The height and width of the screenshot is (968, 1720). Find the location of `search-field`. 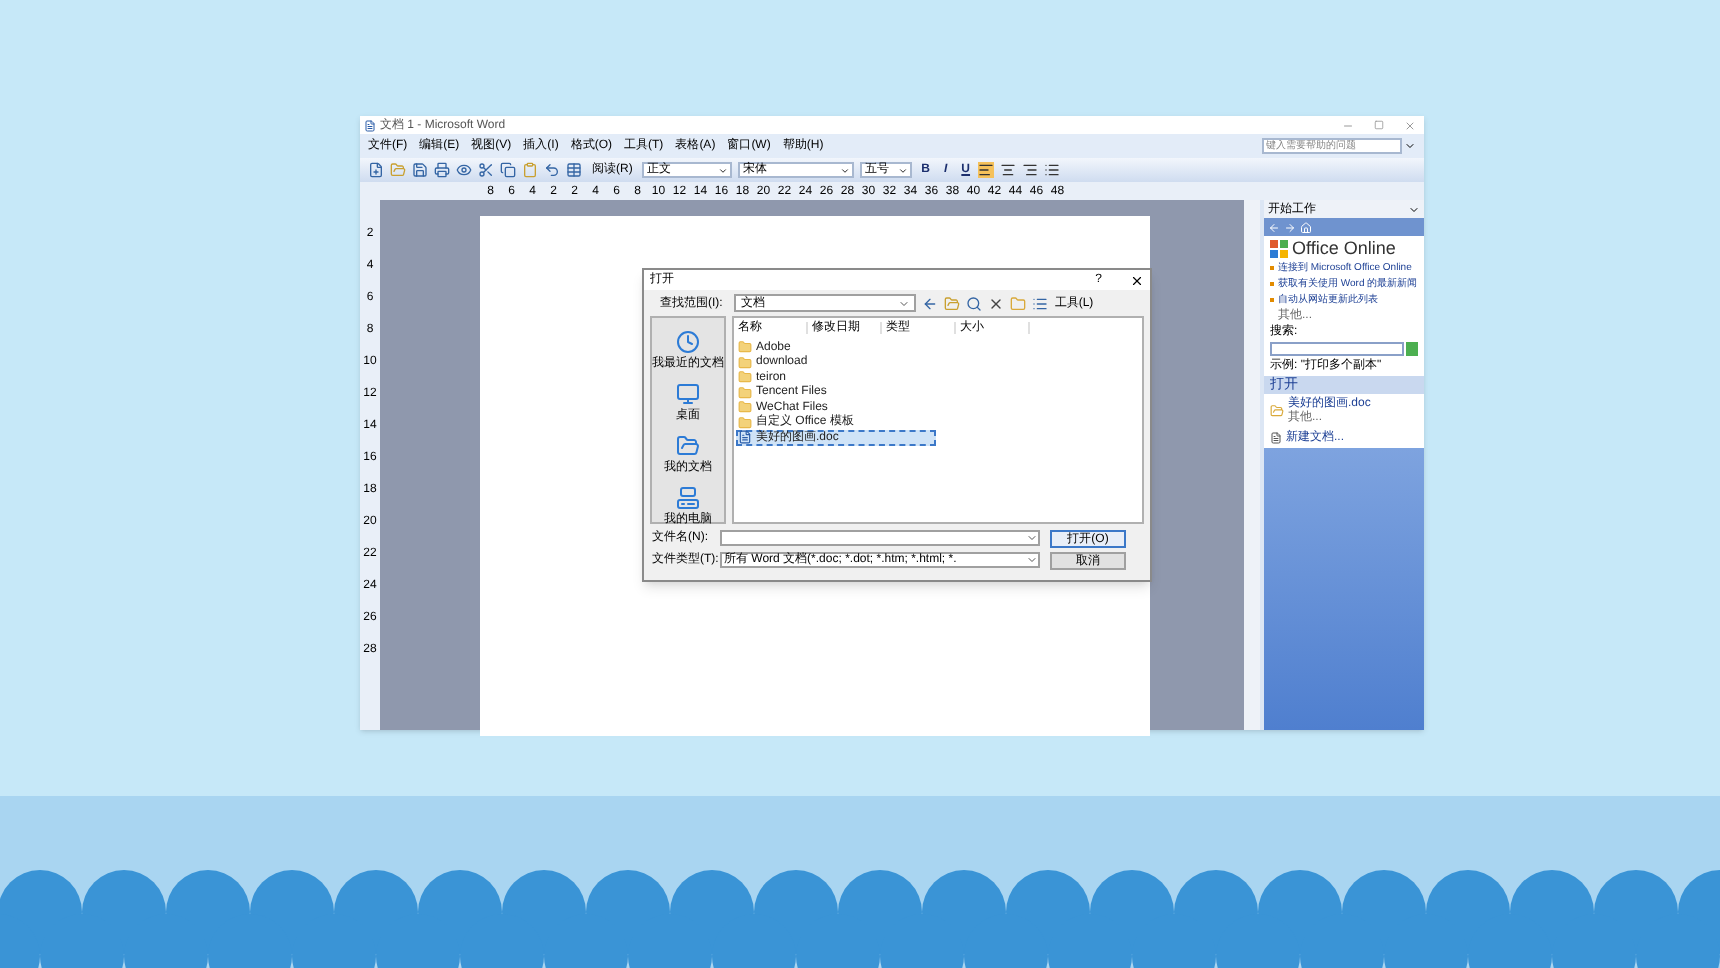

search-field is located at coordinates (1337, 349).